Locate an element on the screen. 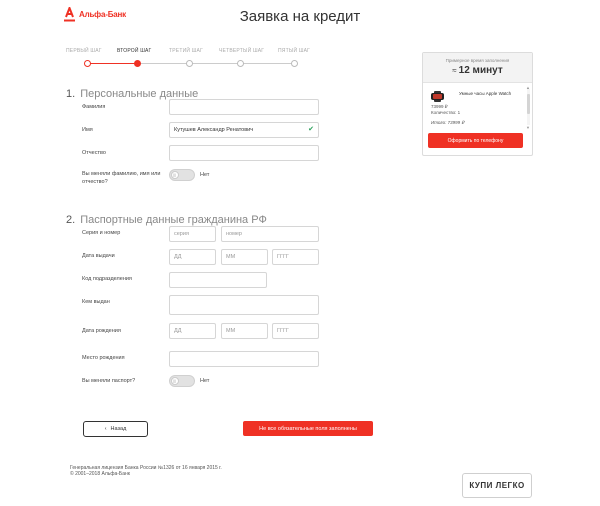  section-number: 2. is located at coordinates (71, 220).